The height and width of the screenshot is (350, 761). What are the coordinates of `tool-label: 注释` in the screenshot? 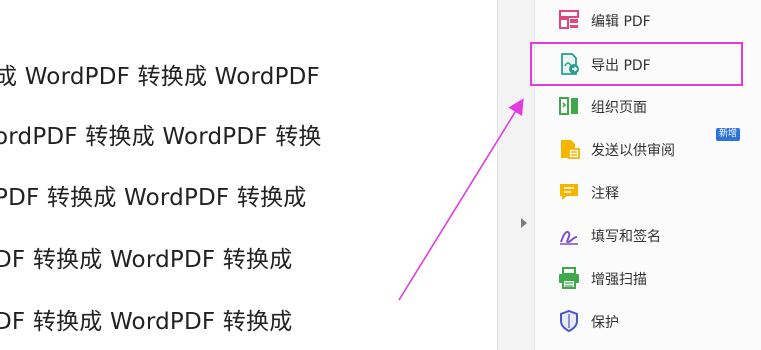 It's located at (605, 194).